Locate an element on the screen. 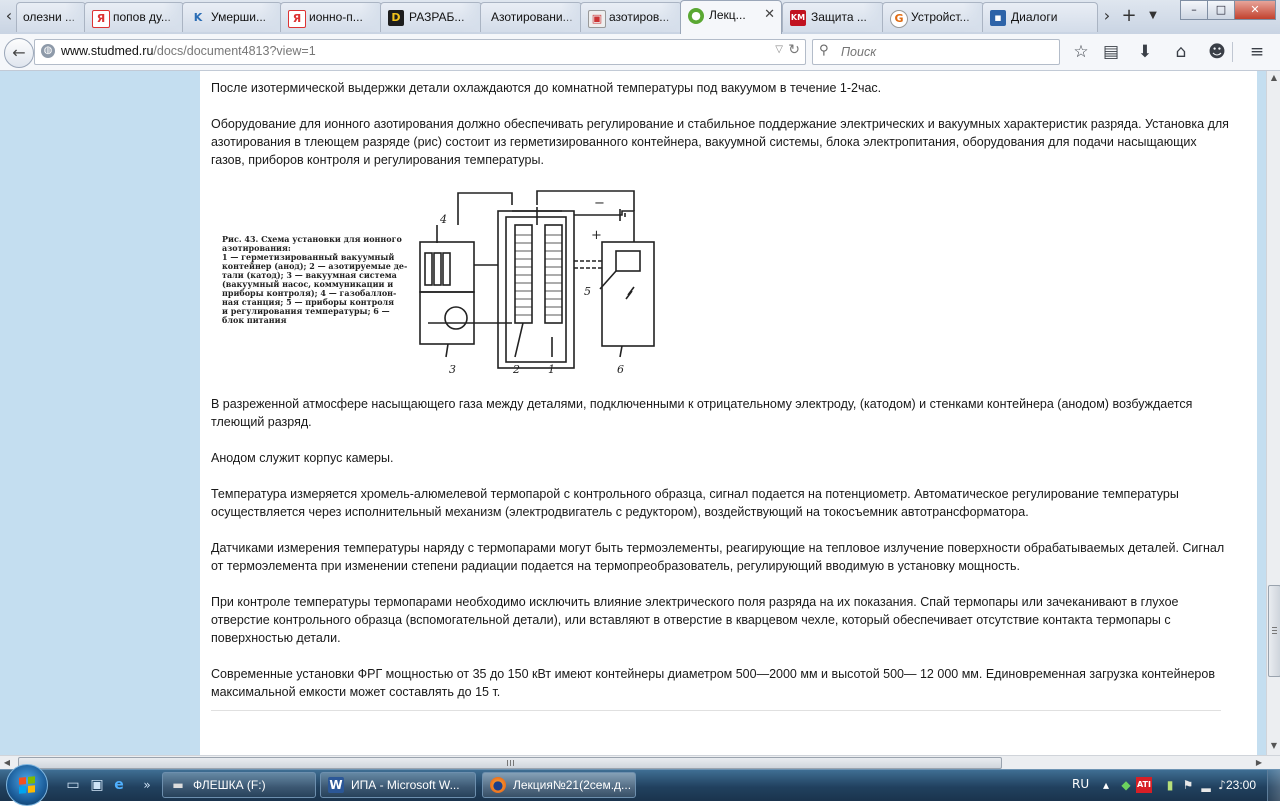 This screenshot has width=1280, height=806. globe-icon: ◍ is located at coordinates (48, 51).